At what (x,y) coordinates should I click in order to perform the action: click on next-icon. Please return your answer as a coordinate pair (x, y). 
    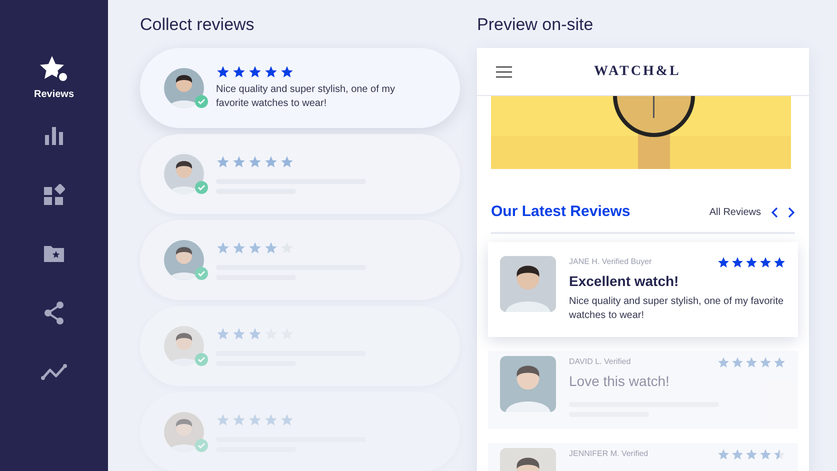
    Looking at the image, I should click on (791, 212).